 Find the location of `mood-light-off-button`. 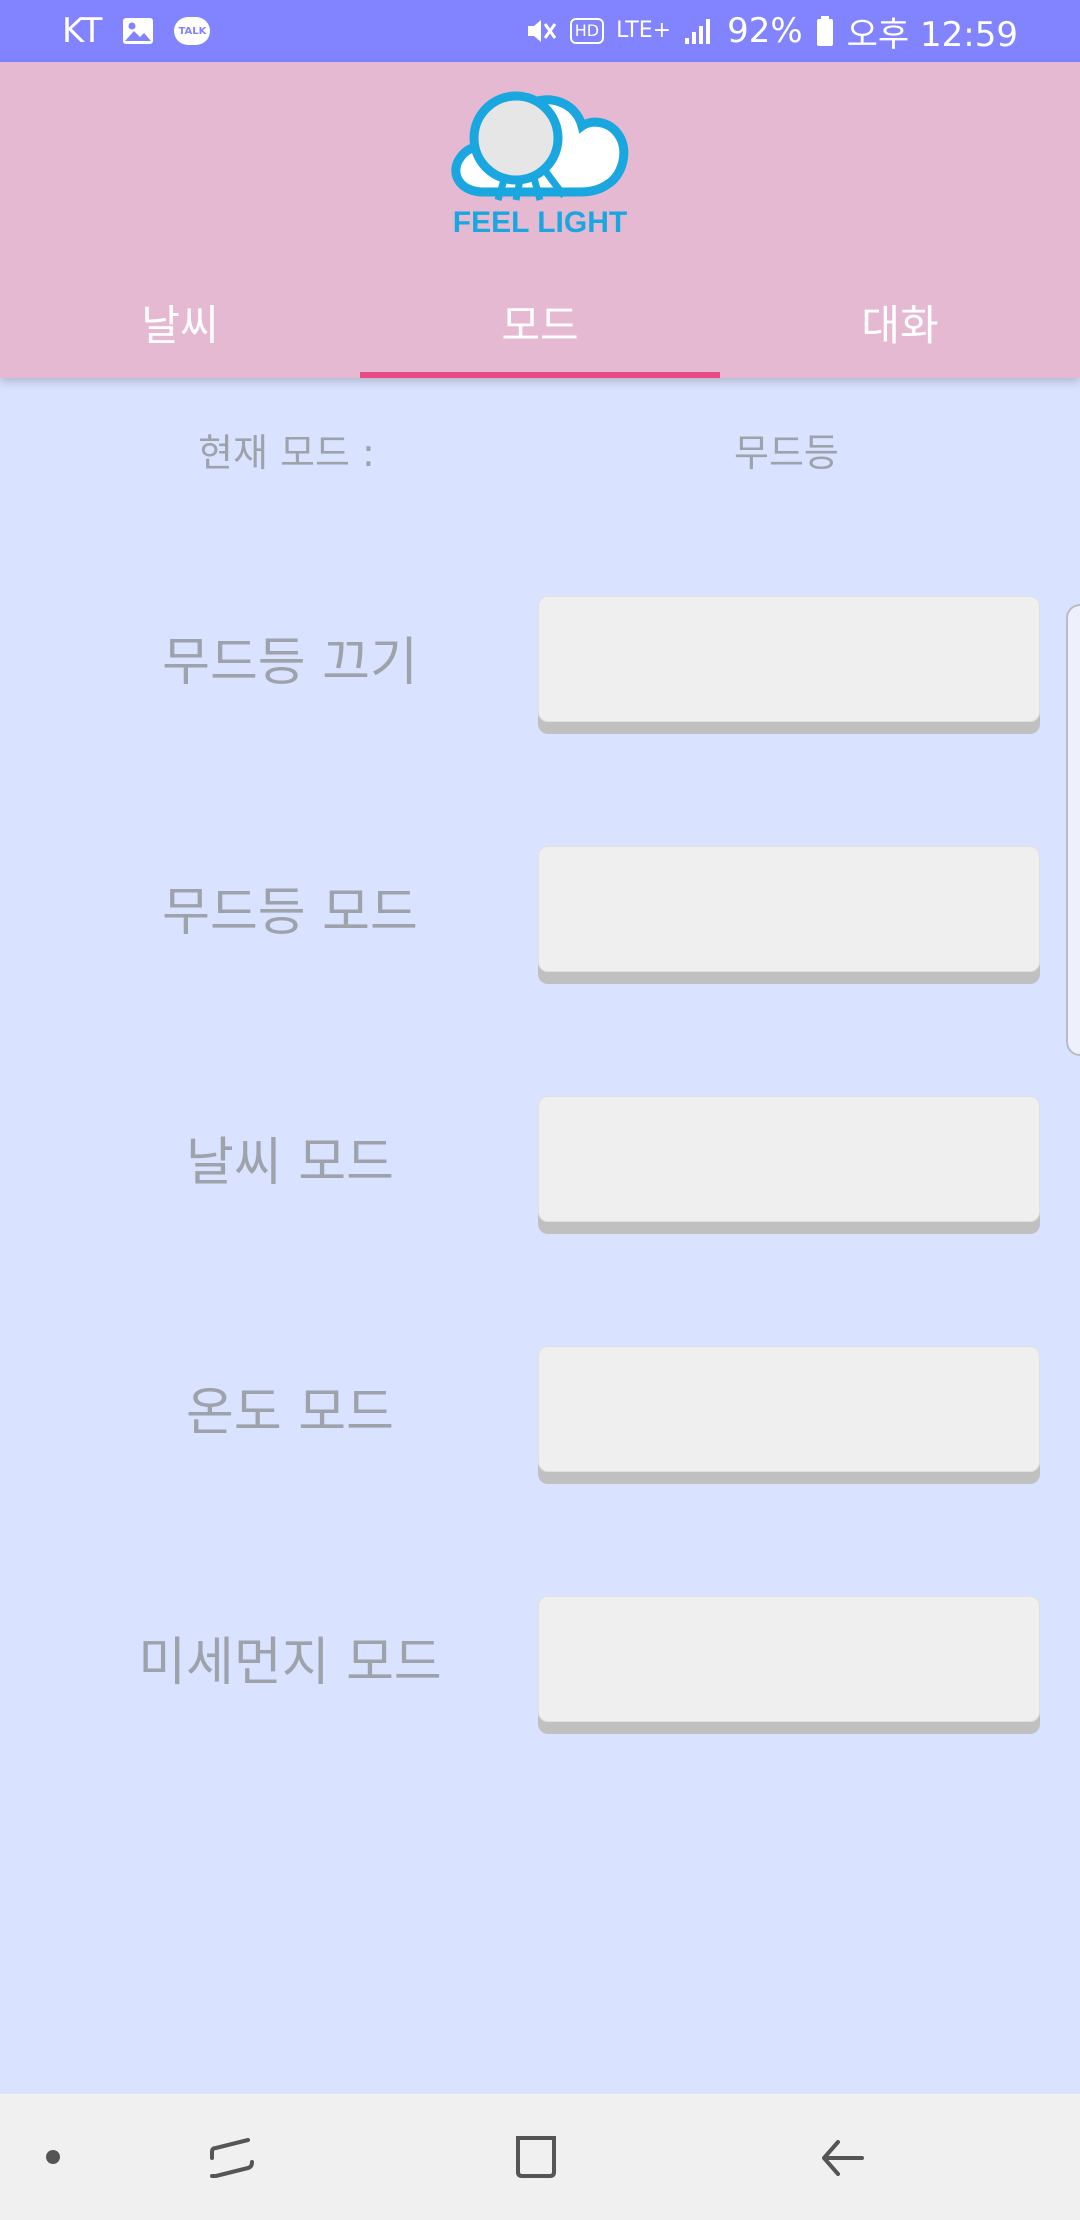

mood-light-off-button is located at coordinates (789, 659).